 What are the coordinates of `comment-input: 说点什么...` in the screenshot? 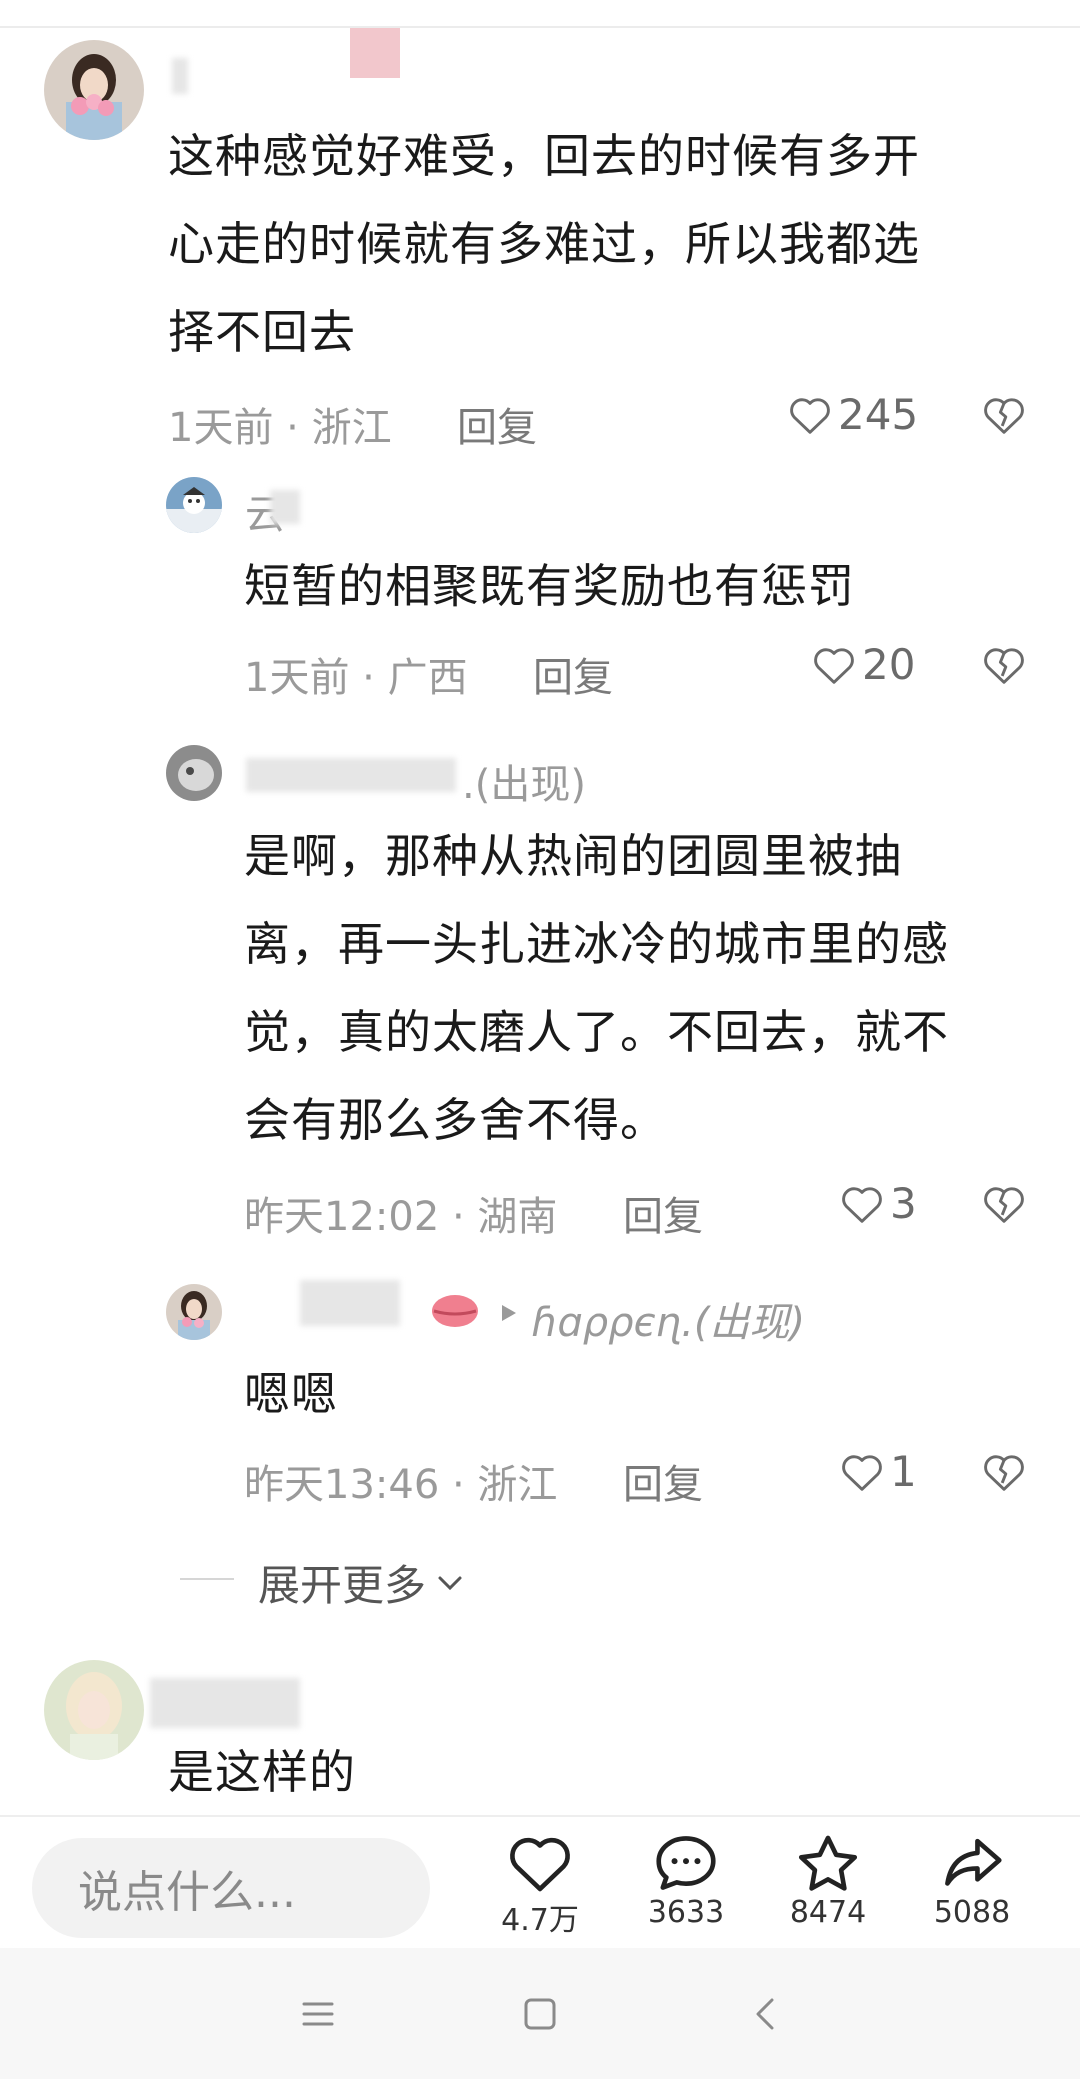 It's located at (231, 1888).